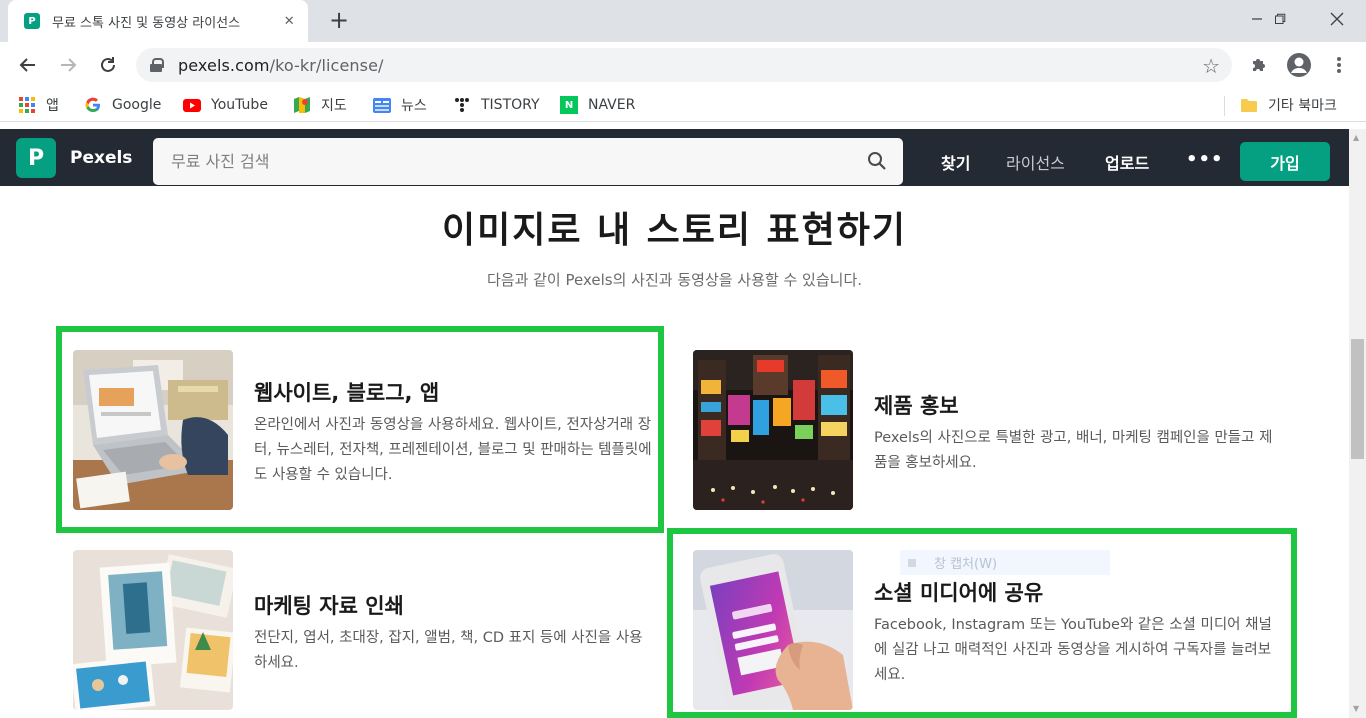  What do you see at coordinates (773, 630) in the screenshot?
I see `smartphone-photo` at bounding box center [773, 630].